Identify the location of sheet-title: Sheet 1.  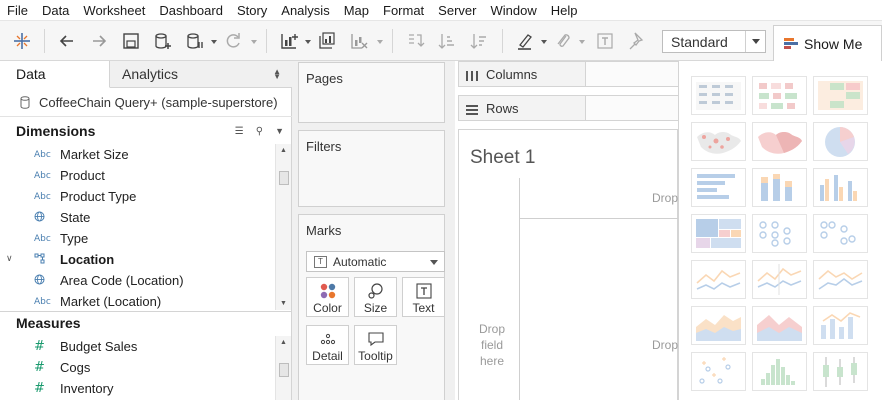
(503, 158).